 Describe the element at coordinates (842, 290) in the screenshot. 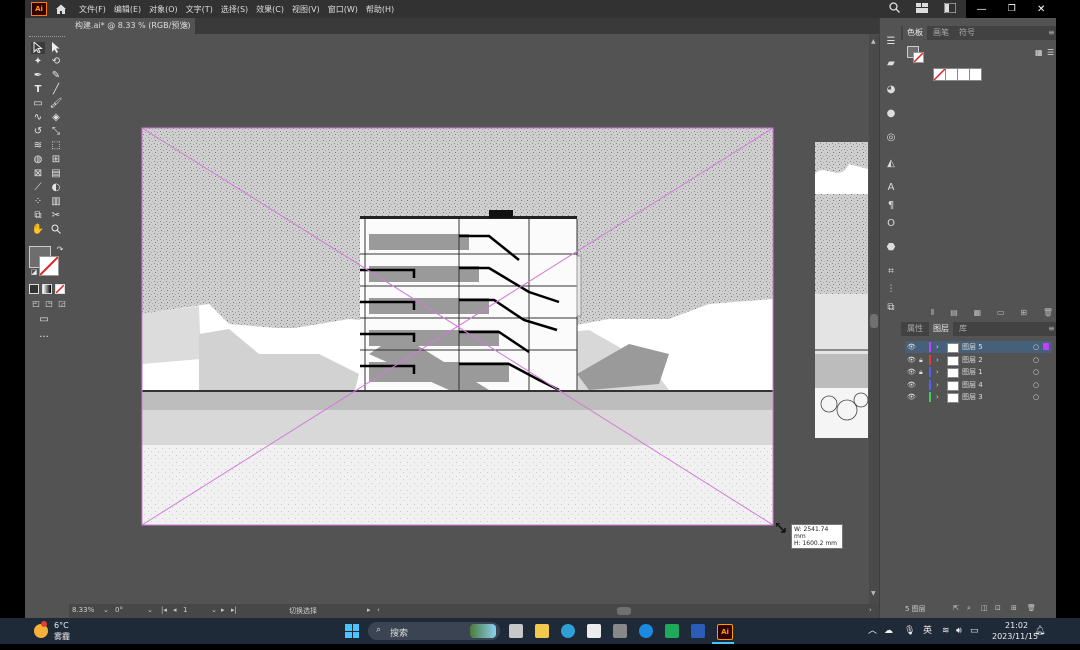

I see `artboard-secondary` at that location.